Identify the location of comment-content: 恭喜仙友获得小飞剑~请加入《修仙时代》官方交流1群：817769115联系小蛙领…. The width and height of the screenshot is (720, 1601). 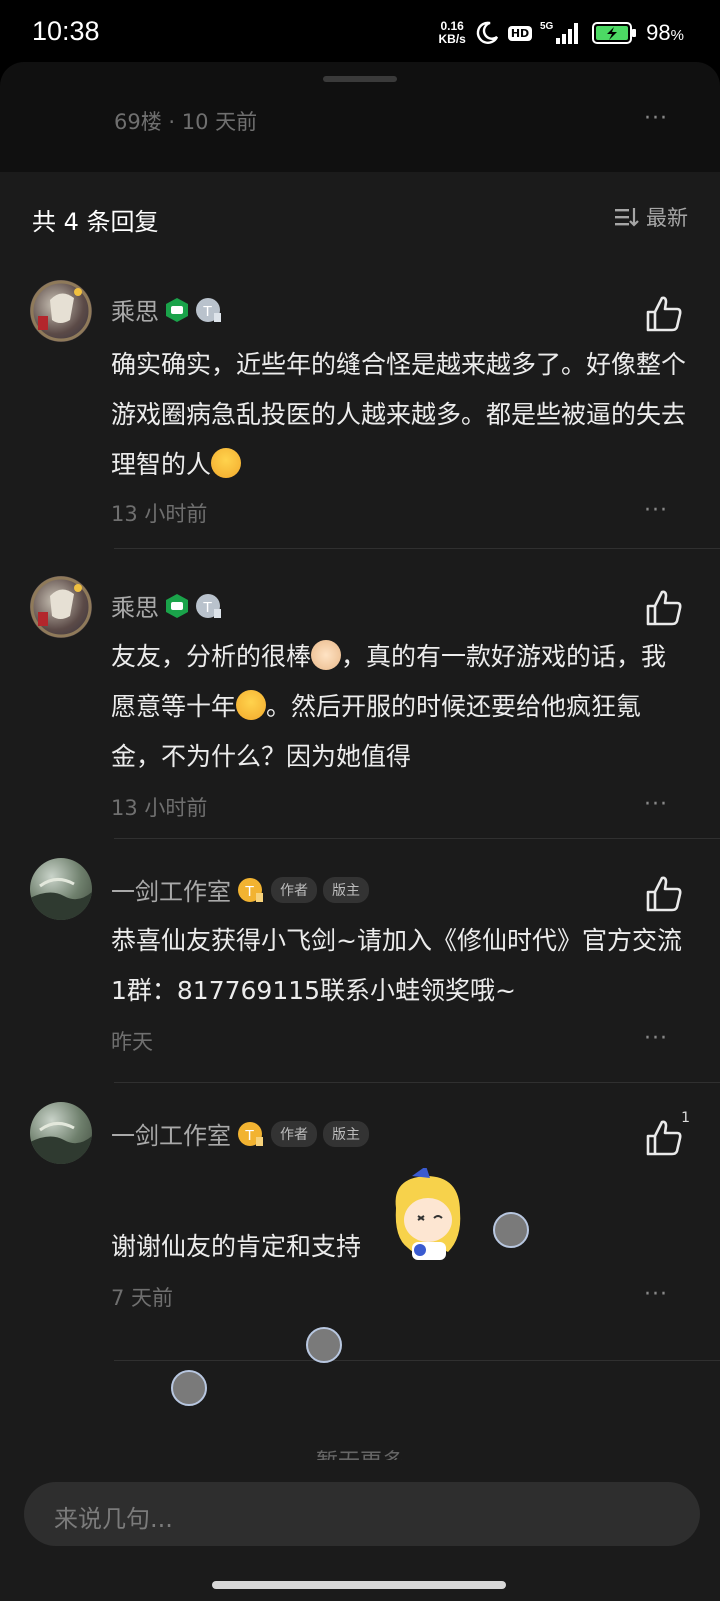
(396, 965).